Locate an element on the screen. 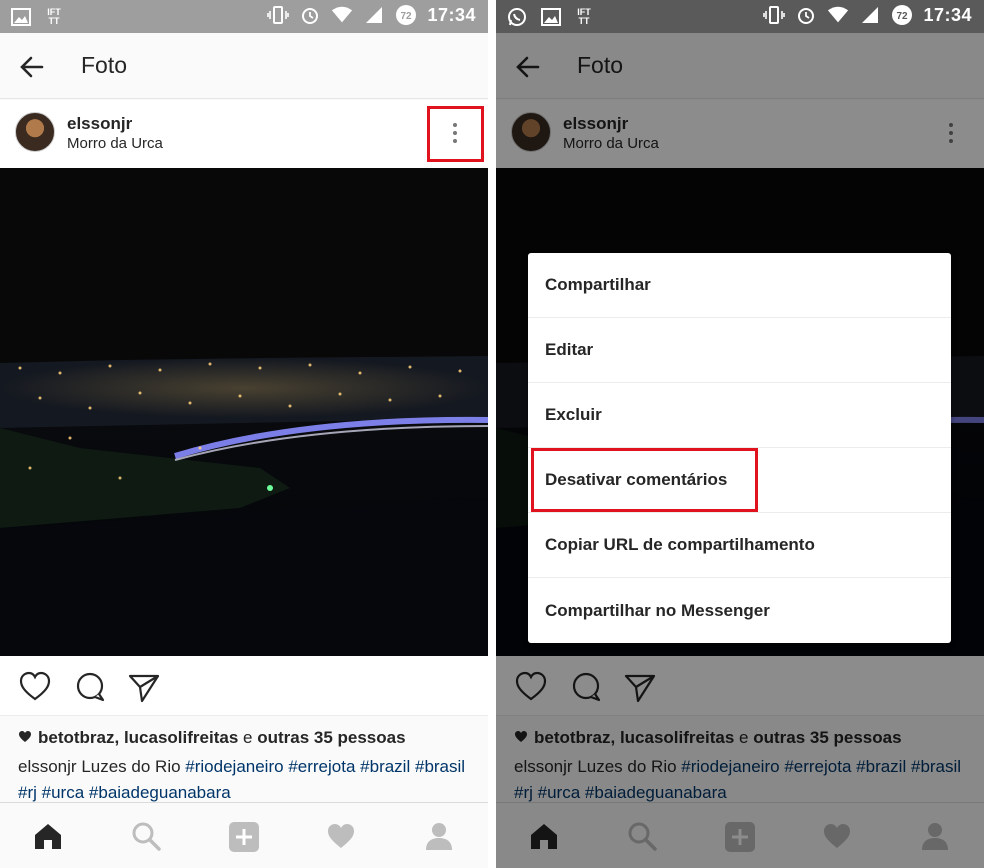  add-post-icon is located at coordinates (243, 836).